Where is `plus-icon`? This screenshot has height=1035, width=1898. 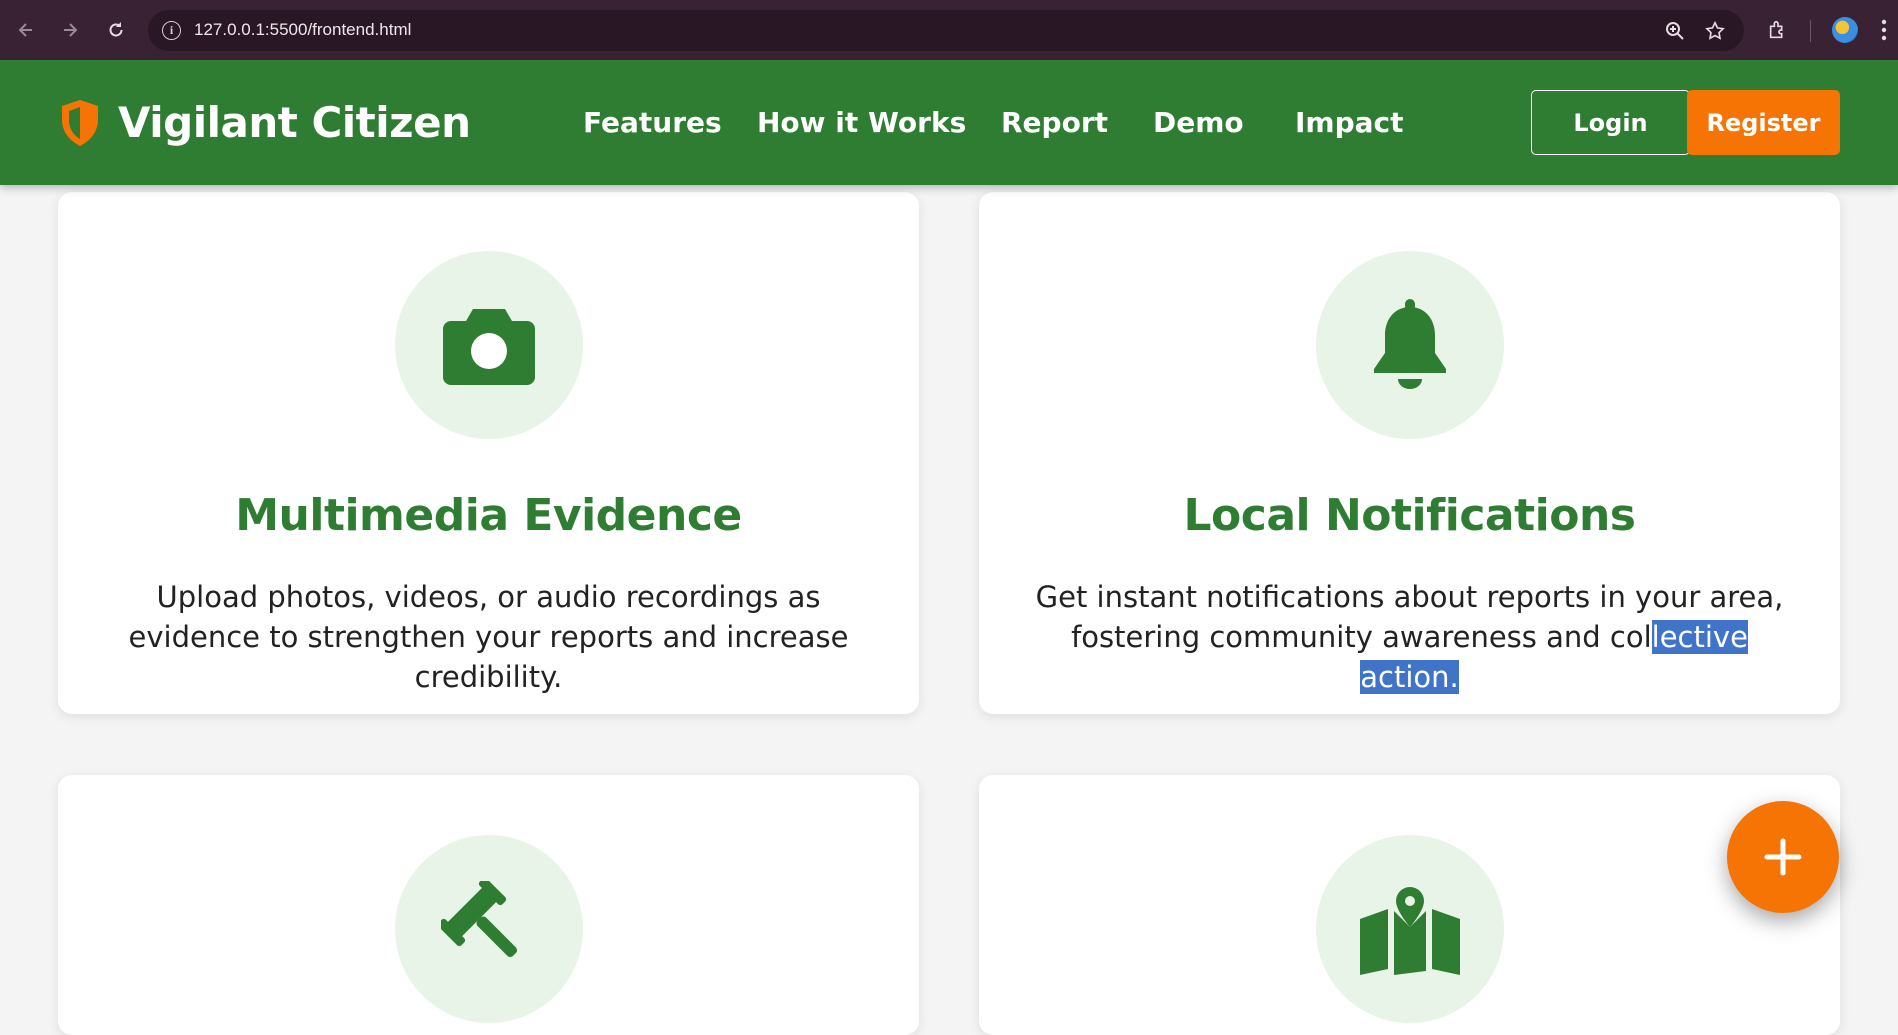 plus-icon is located at coordinates (1783, 857).